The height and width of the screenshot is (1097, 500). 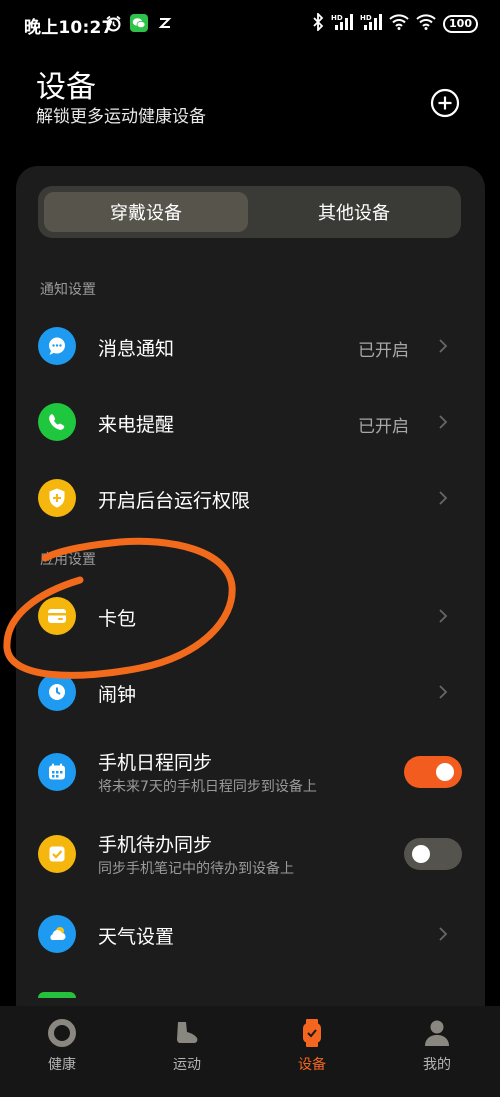 What do you see at coordinates (250, 934) in the screenshot?
I see `row-weather: 天气设置` at bounding box center [250, 934].